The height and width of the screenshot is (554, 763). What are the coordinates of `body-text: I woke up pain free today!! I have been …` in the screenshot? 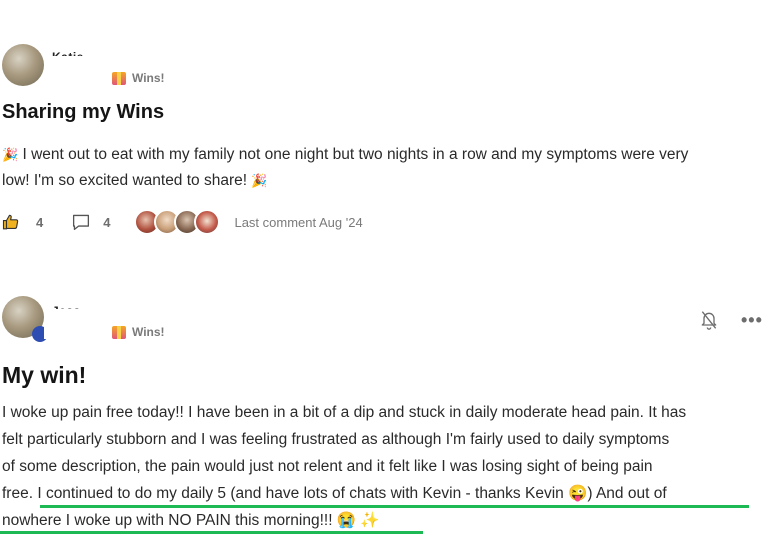 It's located at (344, 412).